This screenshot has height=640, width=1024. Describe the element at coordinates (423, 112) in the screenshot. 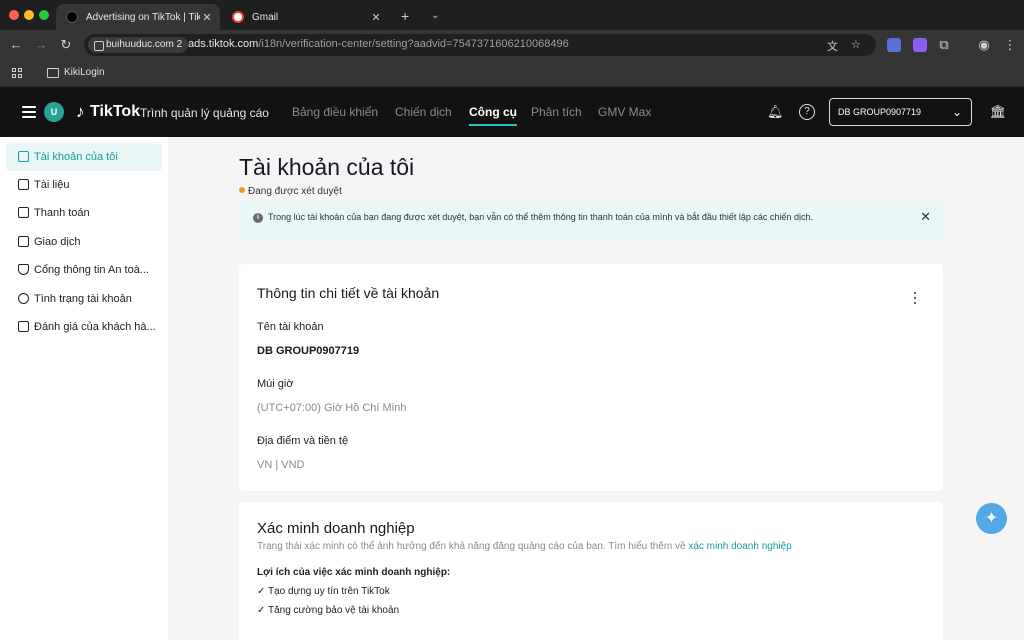

I see `nav-campaigns: Chiến dịch` at that location.